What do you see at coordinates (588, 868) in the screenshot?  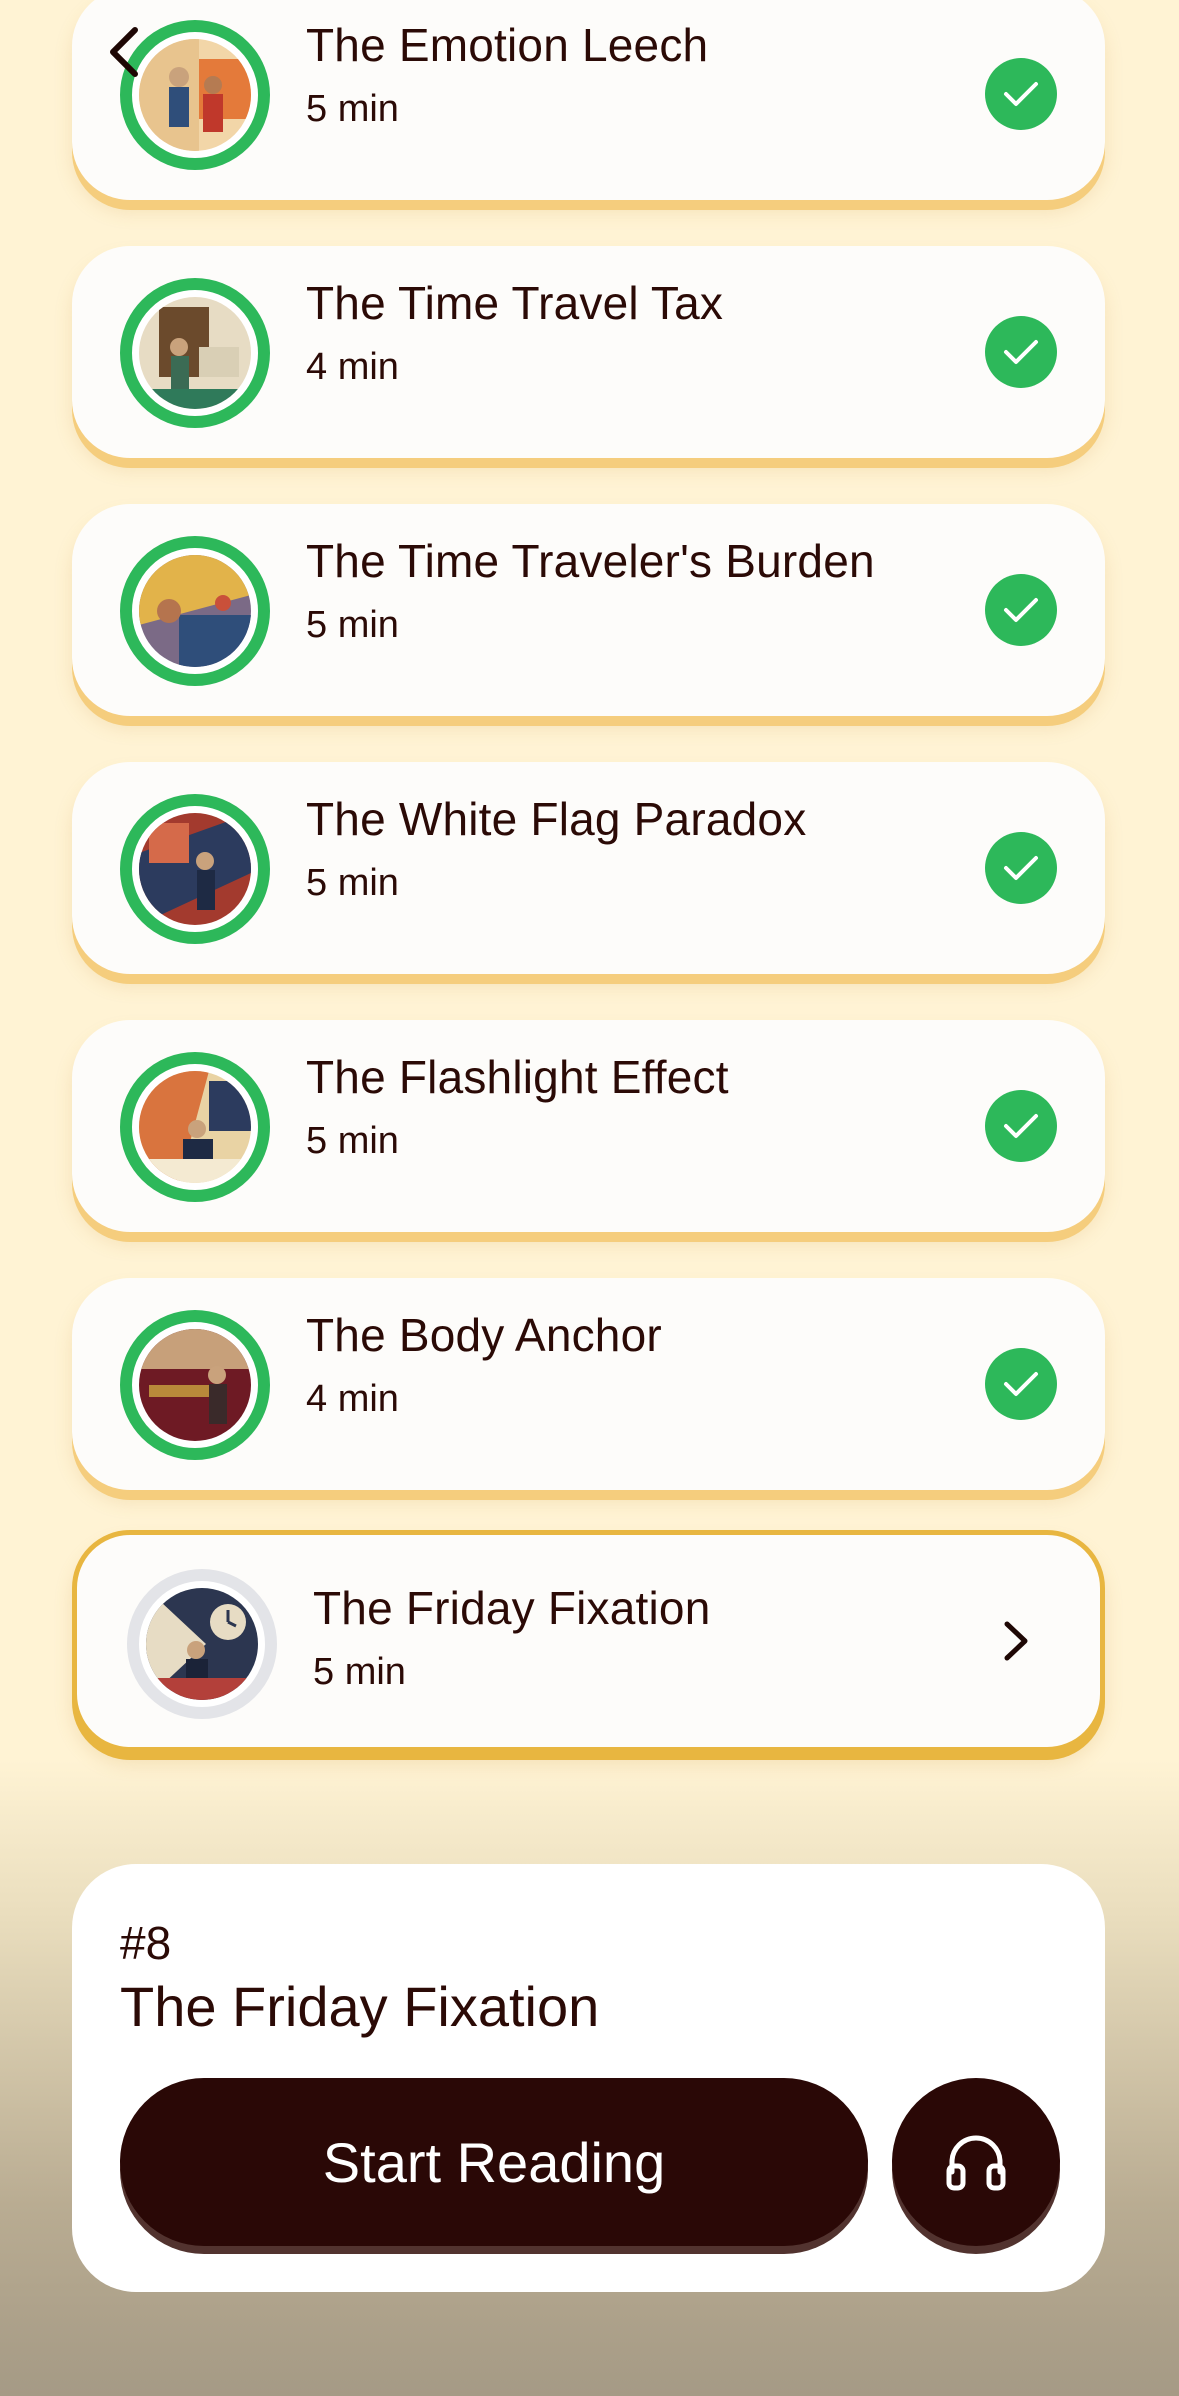 I see `lesson-item-white-flag-paradox: The White Flag Paradox 5 min` at bounding box center [588, 868].